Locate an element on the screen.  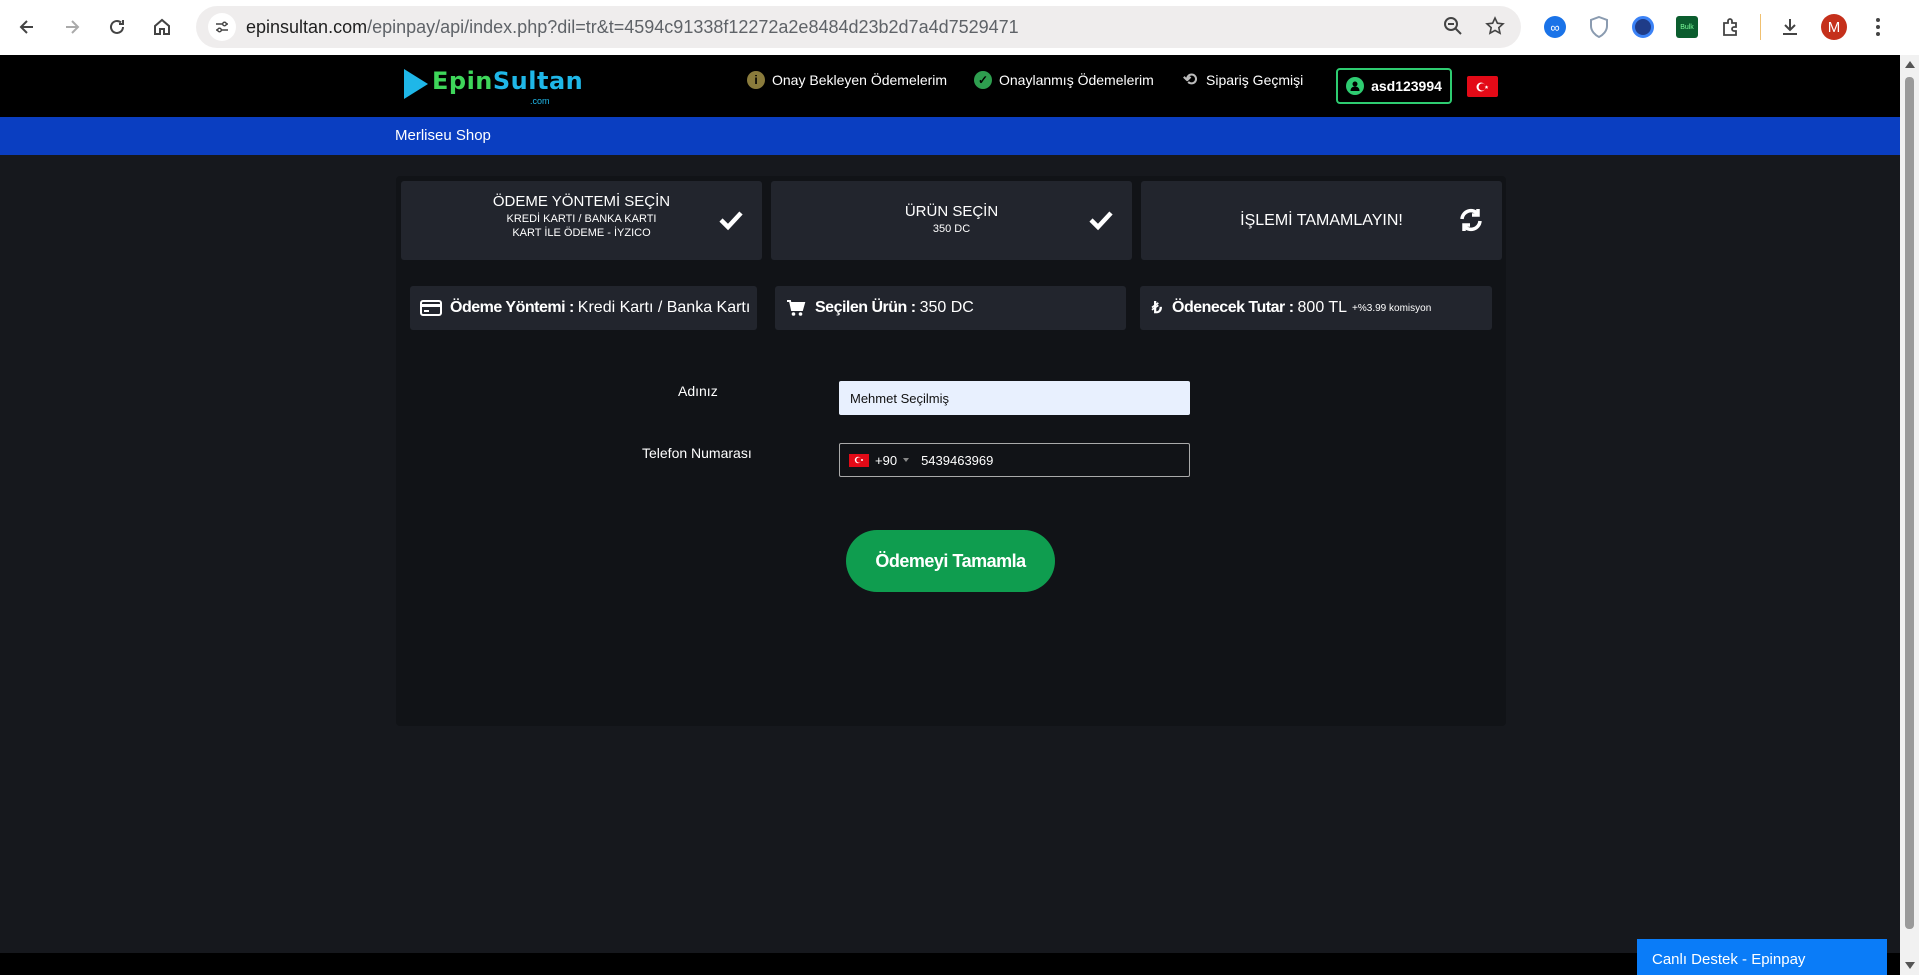
browser-menu-icon is located at coordinates (1878, 27).